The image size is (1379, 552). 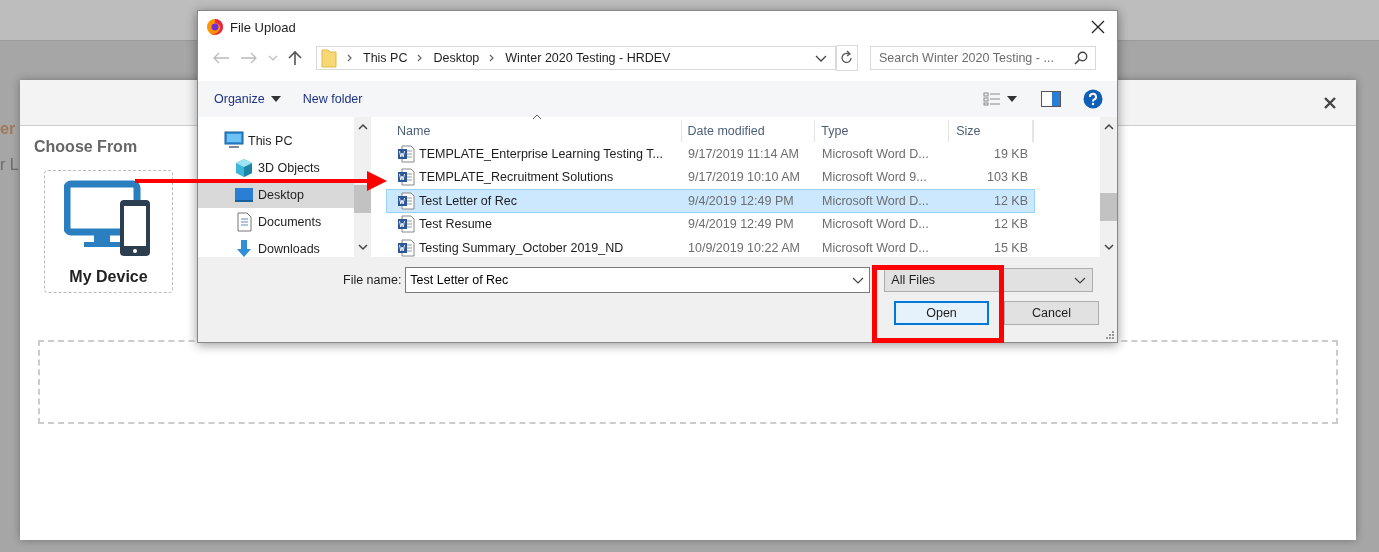 What do you see at coordinates (332, 99) in the screenshot?
I see `new-folder-button: New folder` at bounding box center [332, 99].